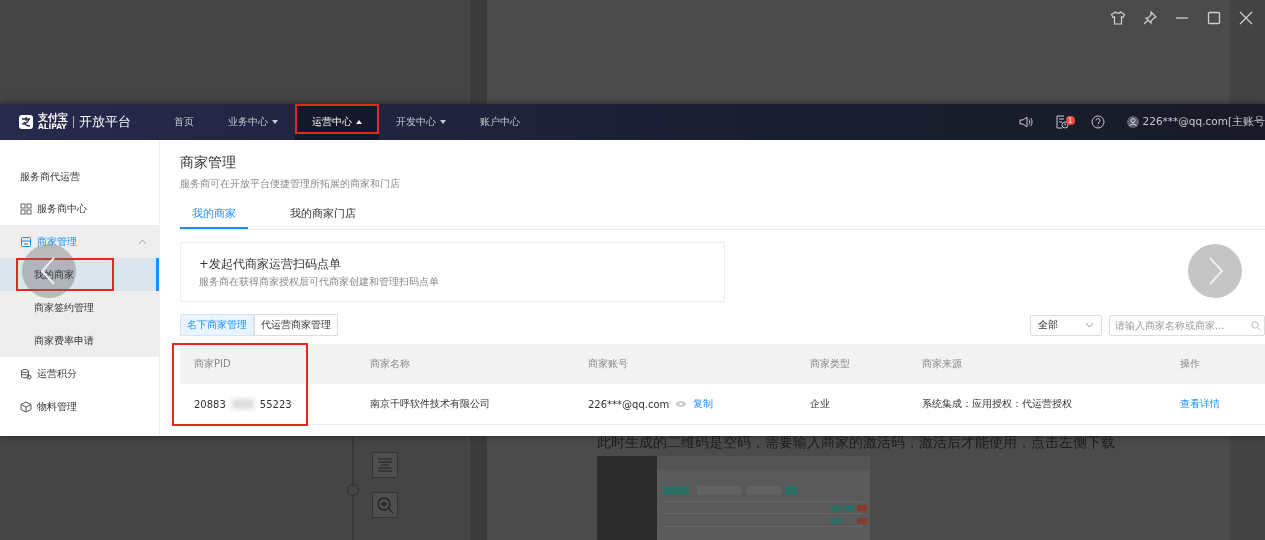 The image size is (1265, 540). What do you see at coordinates (1025, 122) in the screenshot?
I see `speaker-icon` at bounding box center [1025, 122].